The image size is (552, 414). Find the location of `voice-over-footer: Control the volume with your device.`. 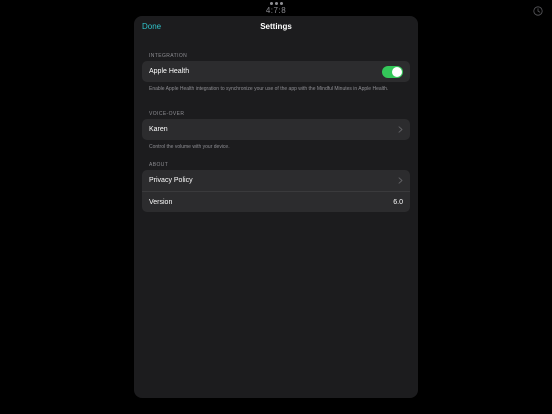

voice-over-footer: Control the volume with your device. is located at coordinates (189, 147).